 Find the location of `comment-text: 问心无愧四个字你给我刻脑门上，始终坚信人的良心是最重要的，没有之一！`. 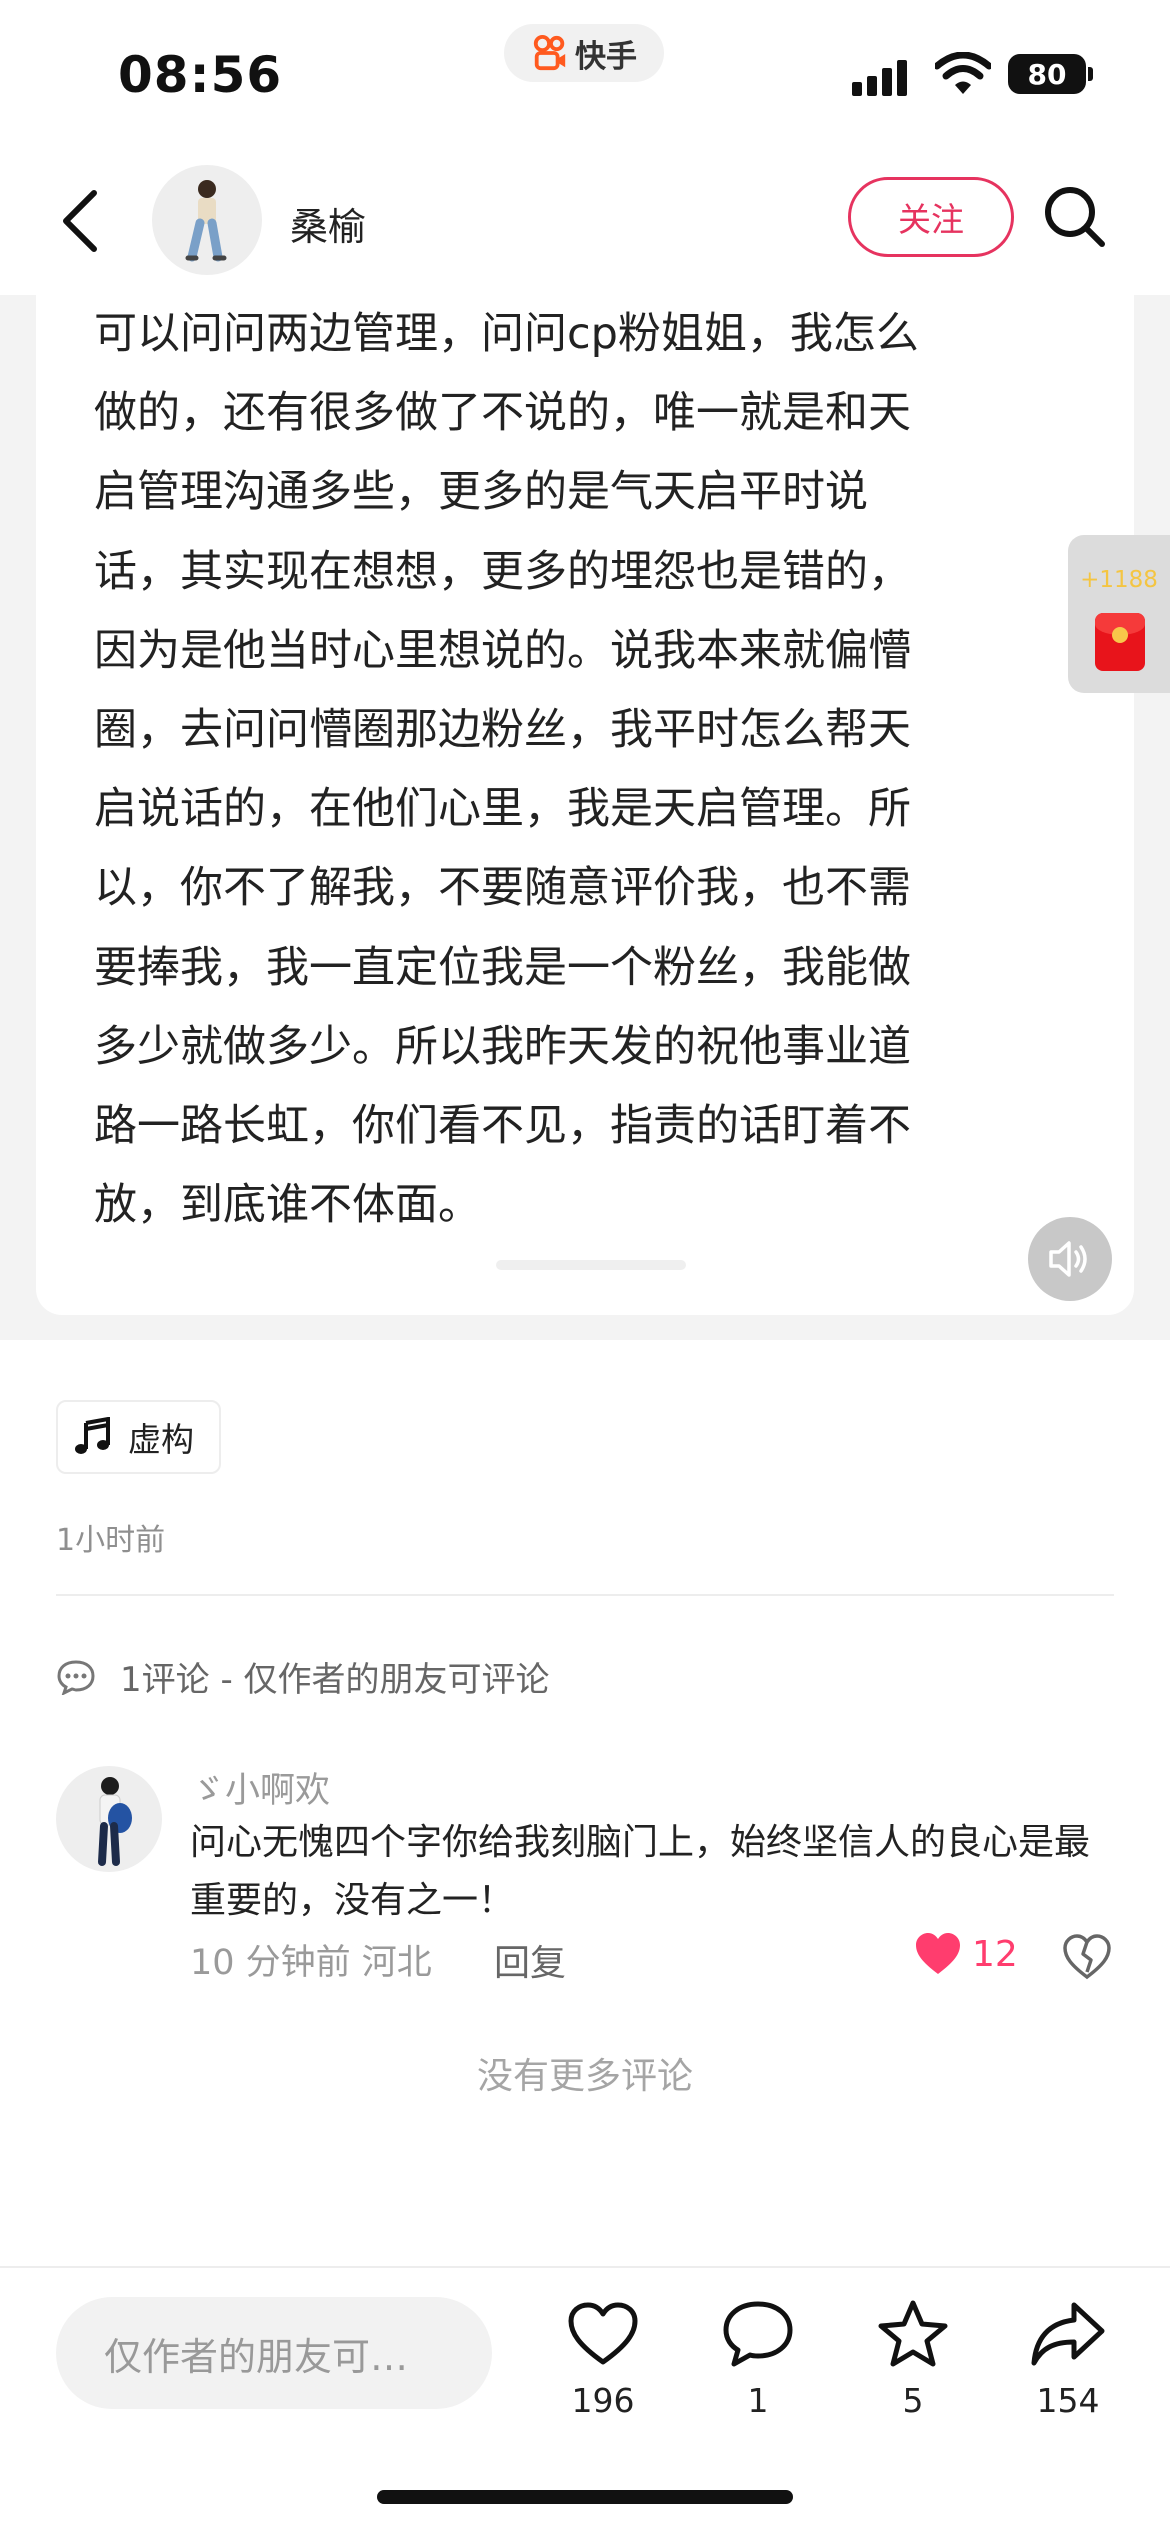

comment-text: 问心无愧四个字你给我刻脑门上，始终坚信人的良心是最重要的，没有之一！ is located at coordinates (640, 1871).